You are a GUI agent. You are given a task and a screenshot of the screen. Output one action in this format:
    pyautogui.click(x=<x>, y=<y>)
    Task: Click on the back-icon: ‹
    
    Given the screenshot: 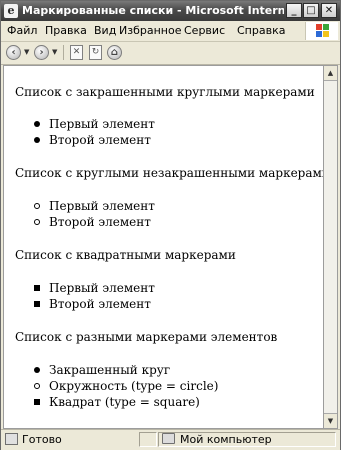 What is the action you would take?
    pyautogui.click(x=13, y=52)
    